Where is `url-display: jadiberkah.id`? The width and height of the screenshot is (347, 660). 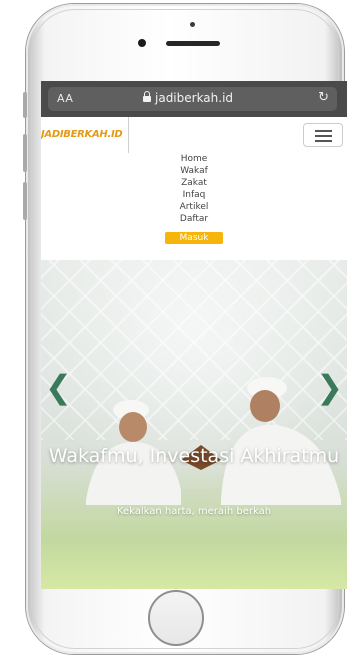
url-display: jadiberkah.id is located at coordinates (188, 98).